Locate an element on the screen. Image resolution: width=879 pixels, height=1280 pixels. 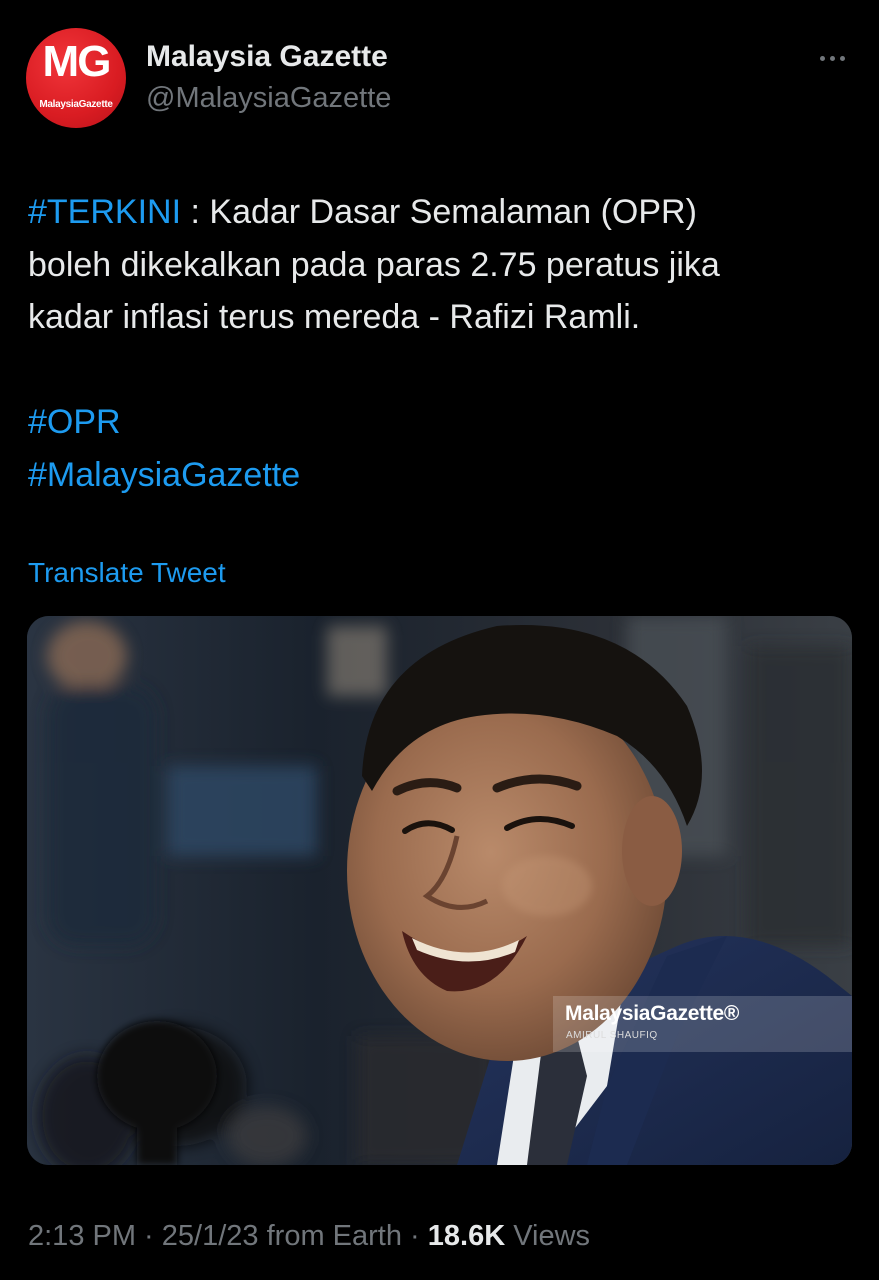
photo-watermark: MalaysiaGazette® AMIRUL SHAUFIQ is located at coordinates (702, 1024).